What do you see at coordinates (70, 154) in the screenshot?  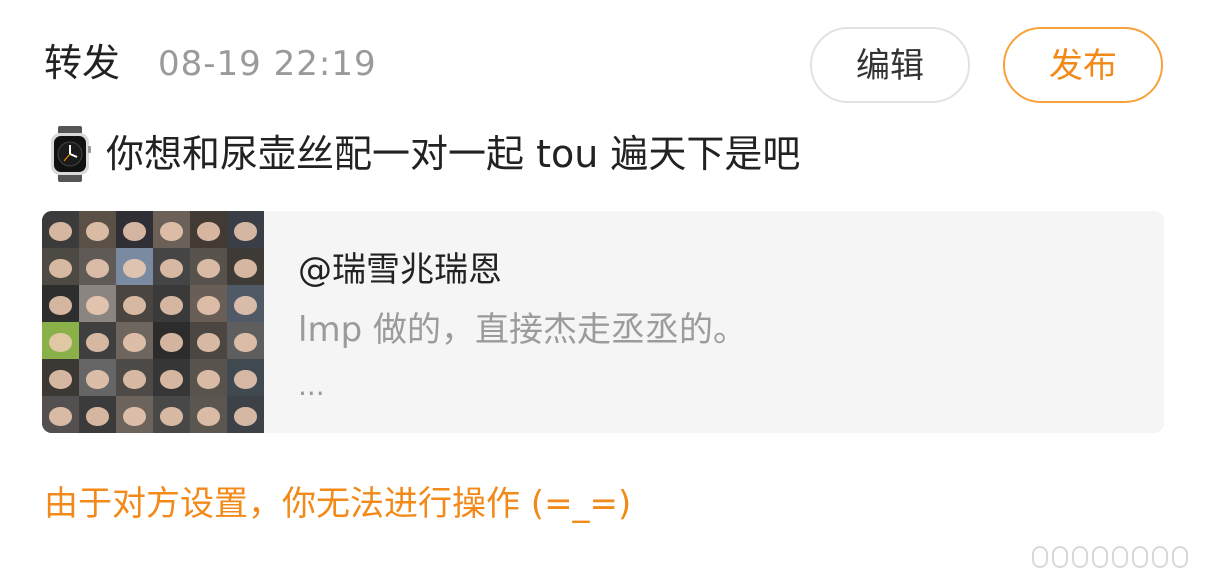 I see `smartwatch-icon` at bounding box center [70, 154].